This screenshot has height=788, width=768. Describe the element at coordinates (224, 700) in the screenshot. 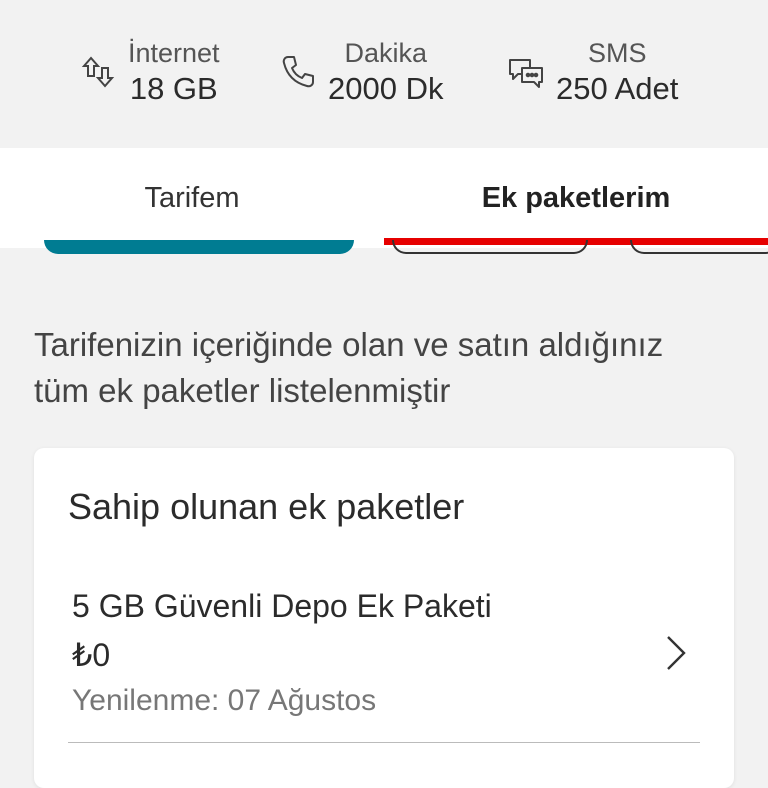

I see `package-renewal: Yenilenme: 07 Ağustos` at that location.